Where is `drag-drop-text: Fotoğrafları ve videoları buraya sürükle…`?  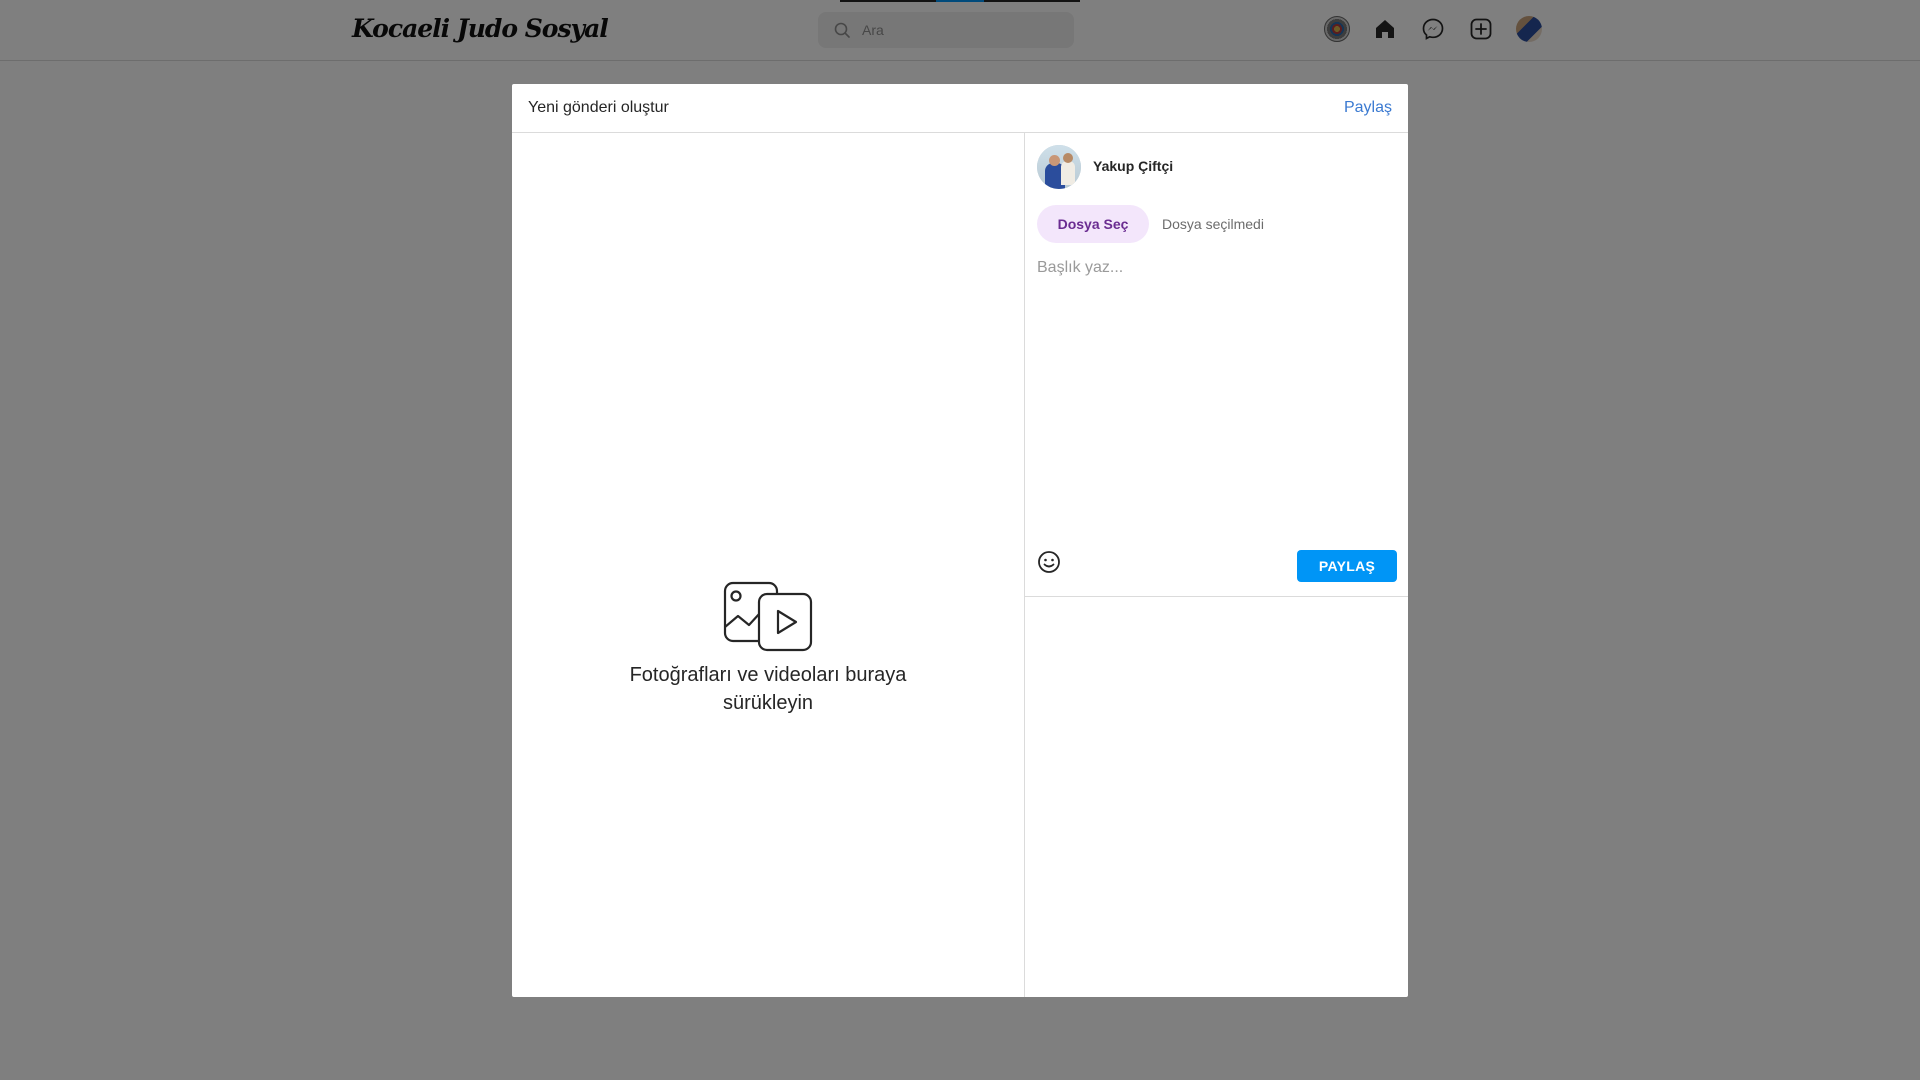 drag-drop-text: Fotoğrafları ve videoları buraya sürükle… is located at coordinates (768, 689).